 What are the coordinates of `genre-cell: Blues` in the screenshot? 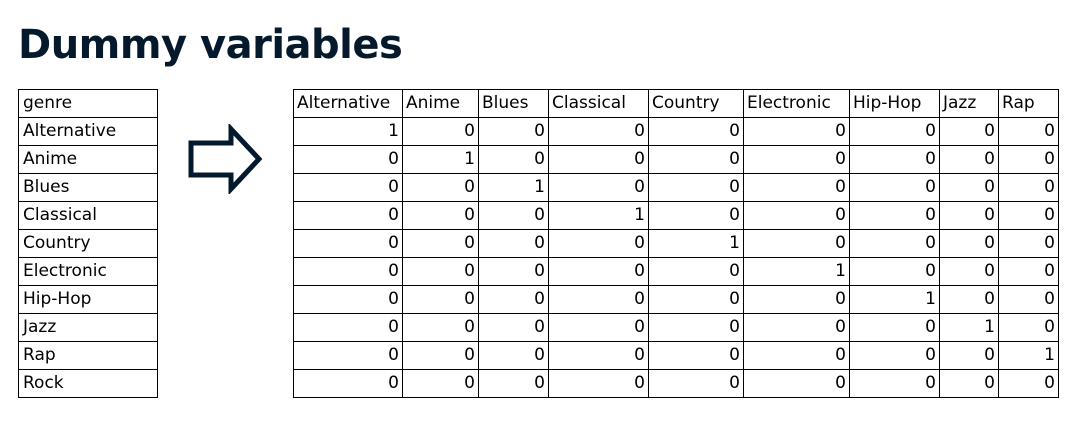 It's located at (88, 187).